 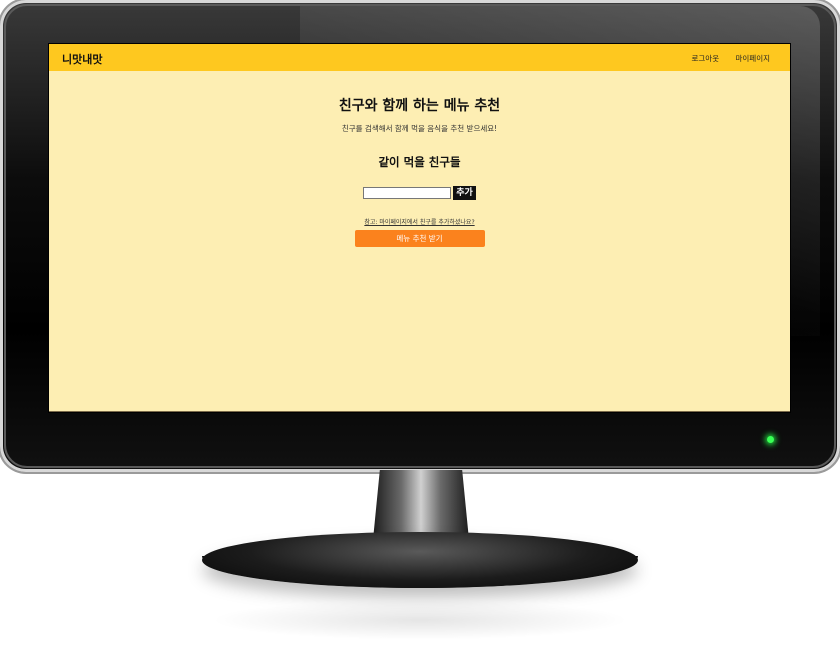 I want to click on monitor-reflection, so click(x=420, y=620).